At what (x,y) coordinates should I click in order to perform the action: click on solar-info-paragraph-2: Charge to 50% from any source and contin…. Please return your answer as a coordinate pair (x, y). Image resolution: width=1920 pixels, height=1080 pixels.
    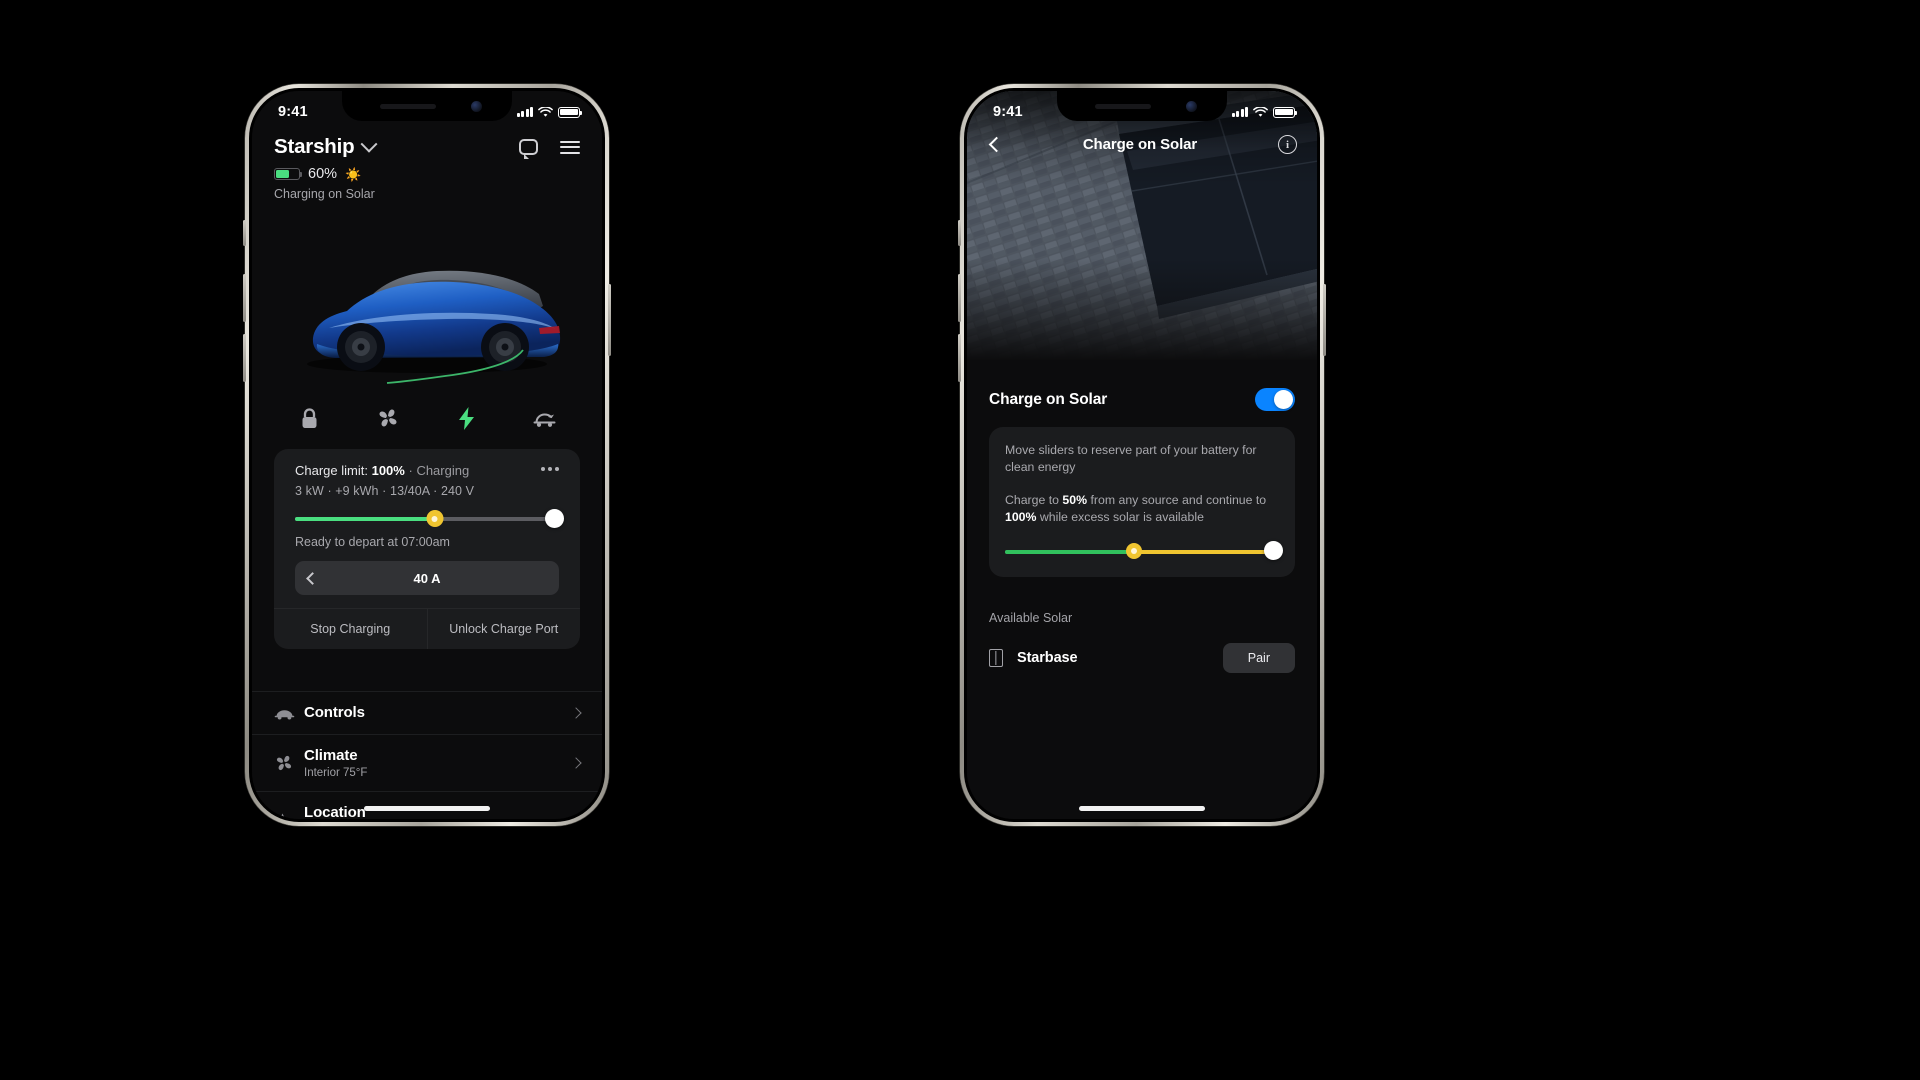
    Looking at the image, I should click on (1142, 509).